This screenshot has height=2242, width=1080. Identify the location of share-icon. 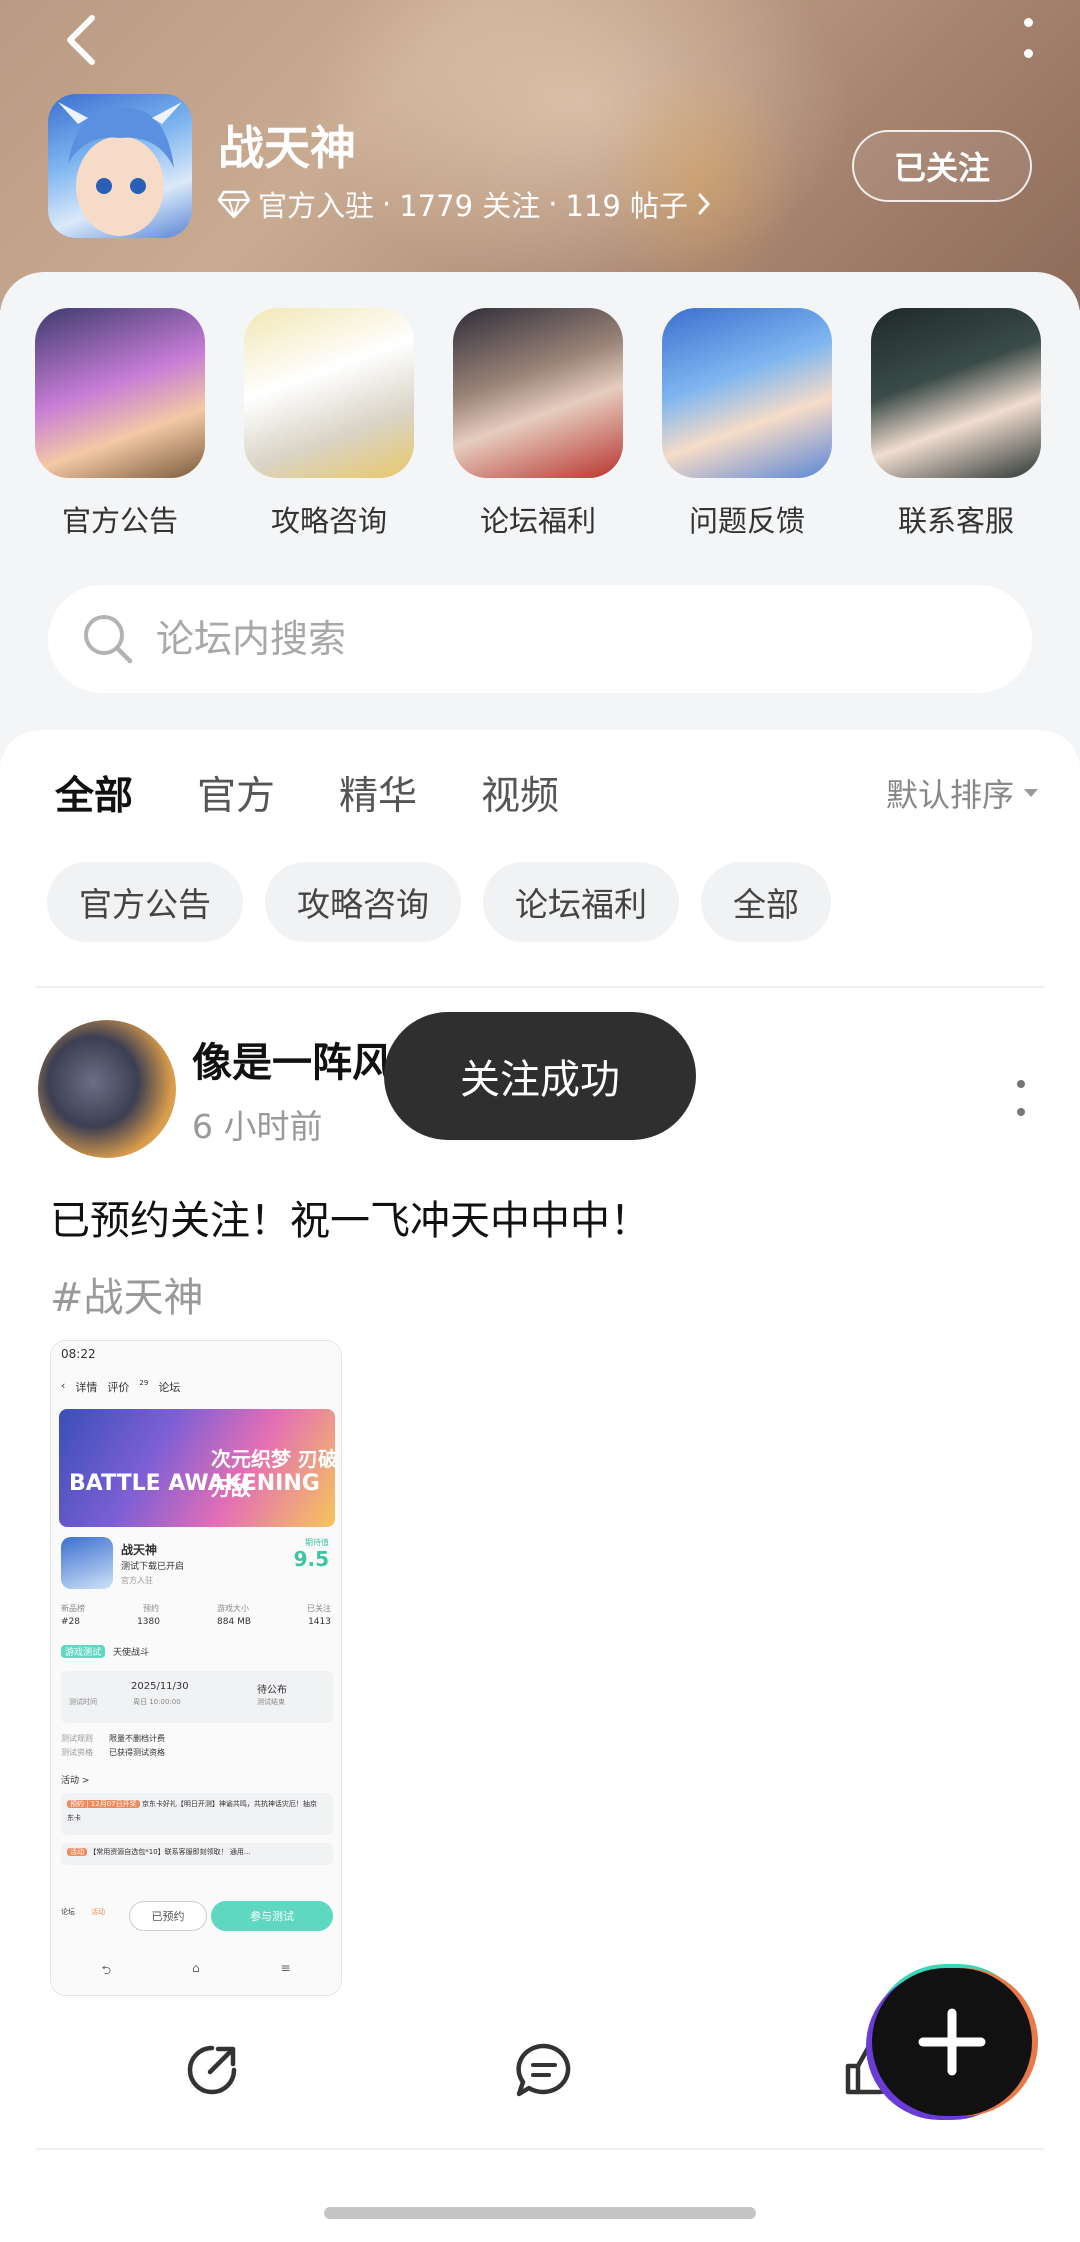
(212, 2070).